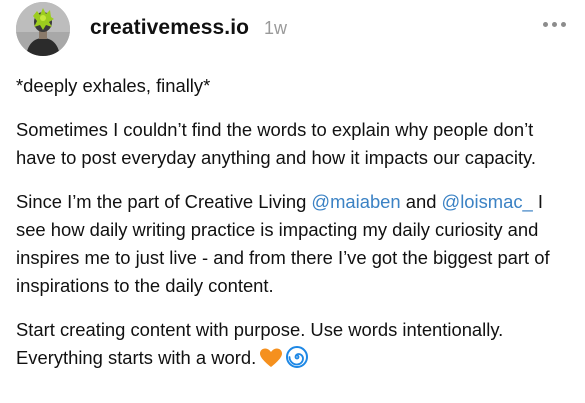 The image size is (585, 403). I want to click on avatar, so click(43, 29).